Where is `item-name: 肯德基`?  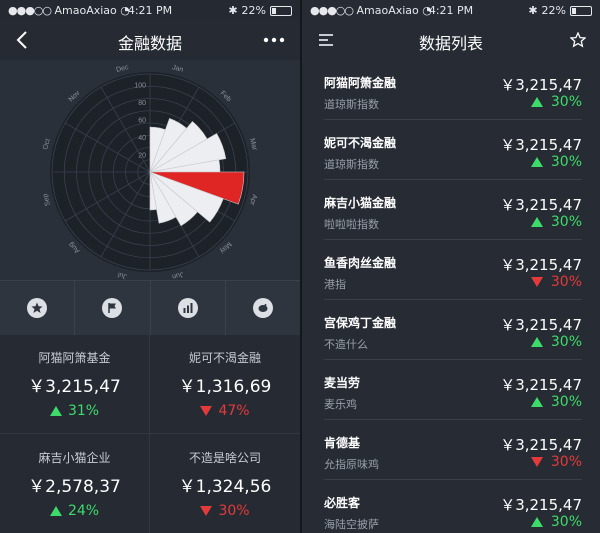 item-name: 肯德基 is located at coordinates (342, 443).